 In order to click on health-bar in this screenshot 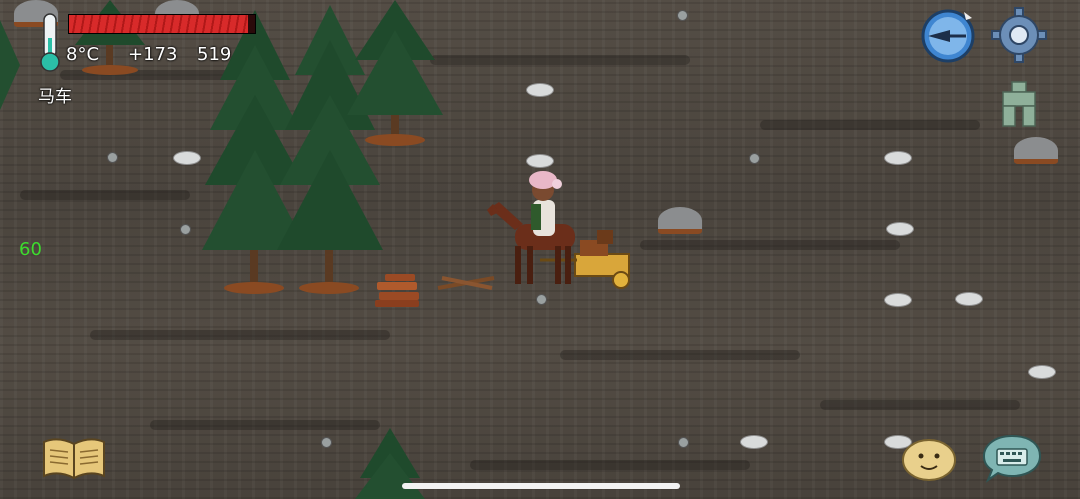, I will do `click(162, 24)`.